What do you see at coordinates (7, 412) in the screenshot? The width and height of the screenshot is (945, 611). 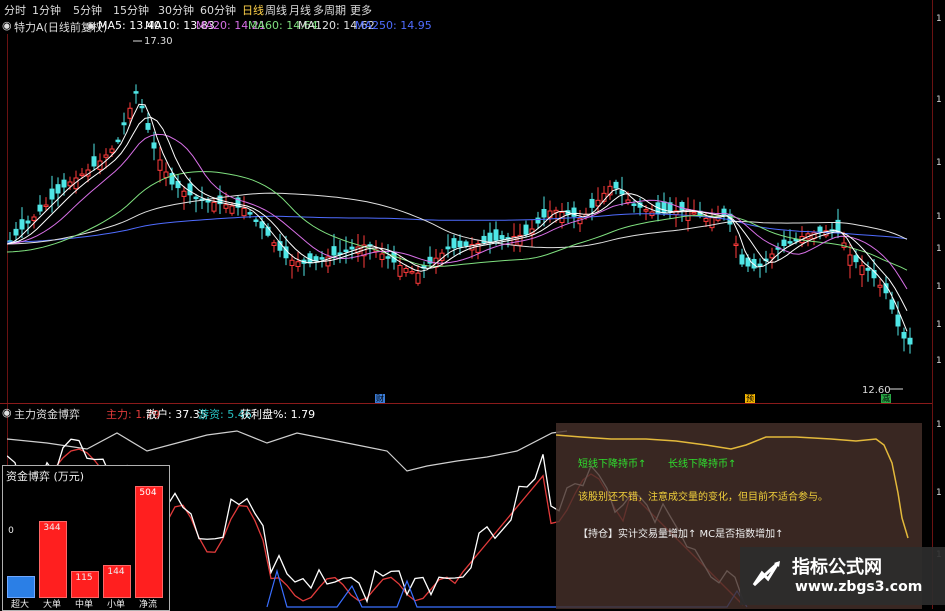 I see `sub-settings-circle-icon: ◉` at bounding box center [7, 412].